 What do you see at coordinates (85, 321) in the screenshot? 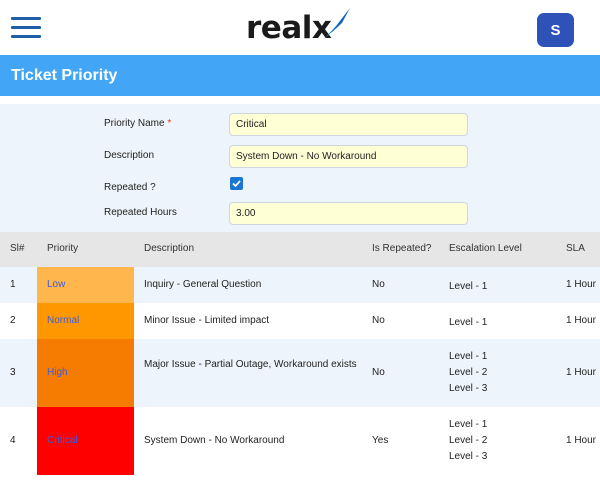
I see `priority-color-cell: Normal` at bounding box center [85, 321].